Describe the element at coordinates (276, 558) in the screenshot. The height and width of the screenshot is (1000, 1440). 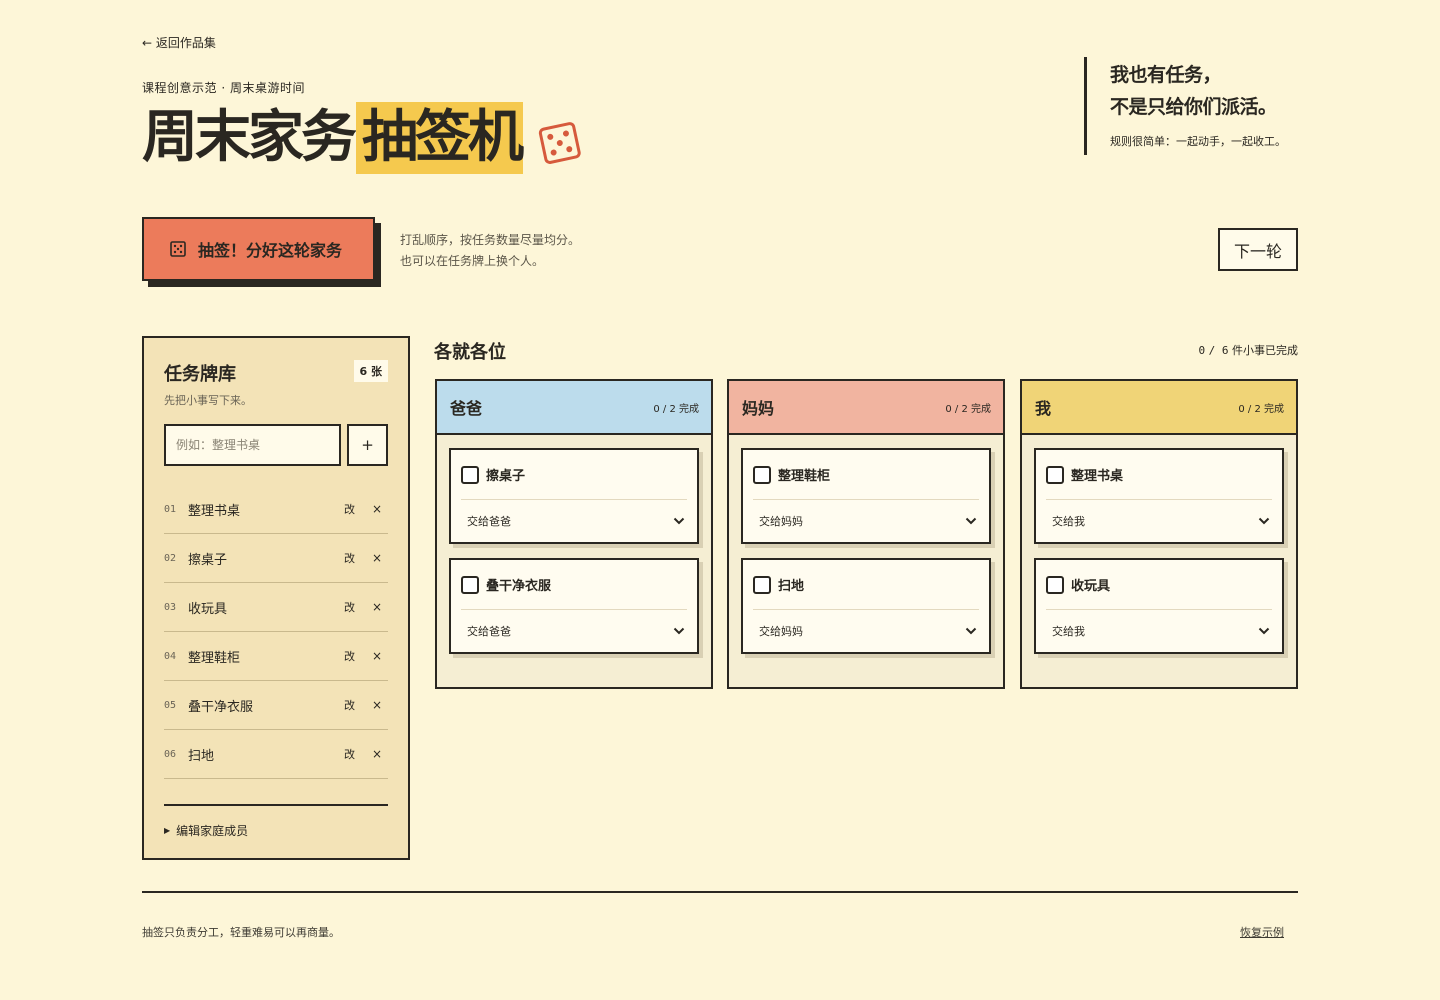
I see `task-list-item: 02 擦桌子 改 ×` at that location.